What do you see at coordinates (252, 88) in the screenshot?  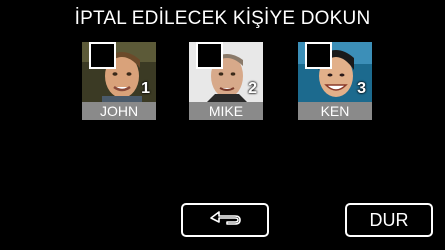 I see `person-number: 2` at bounding box center [252, 88].